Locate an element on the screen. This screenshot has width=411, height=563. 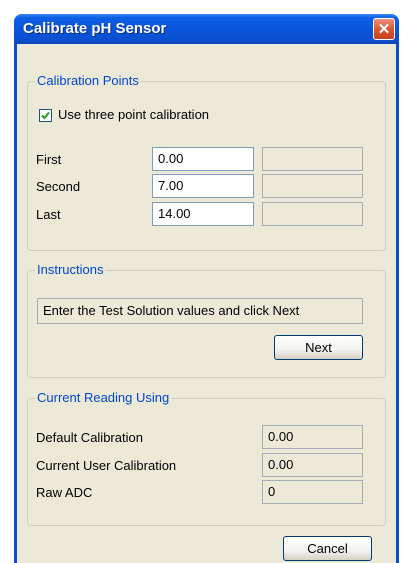
default-calibration-value: 0.00 is located at coordinates (312, 437).